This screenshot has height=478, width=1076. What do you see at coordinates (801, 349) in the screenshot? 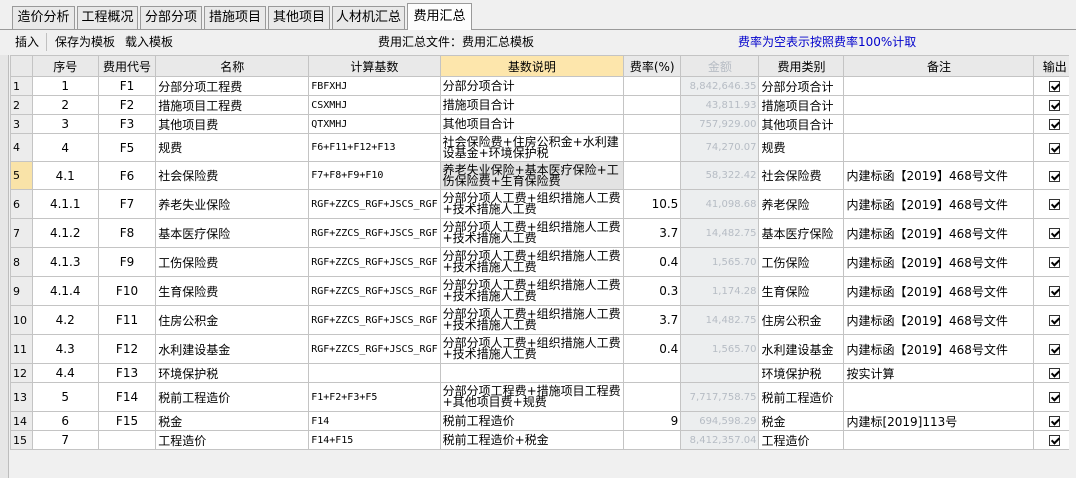
I see `category-cell: 水利建设基金` at bounding box center [801, 349].